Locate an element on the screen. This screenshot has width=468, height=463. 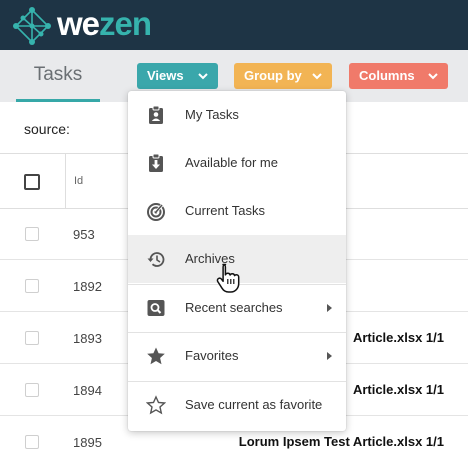
menu-item-my-tasks: My Tasks is located at coordinates (237, 115).